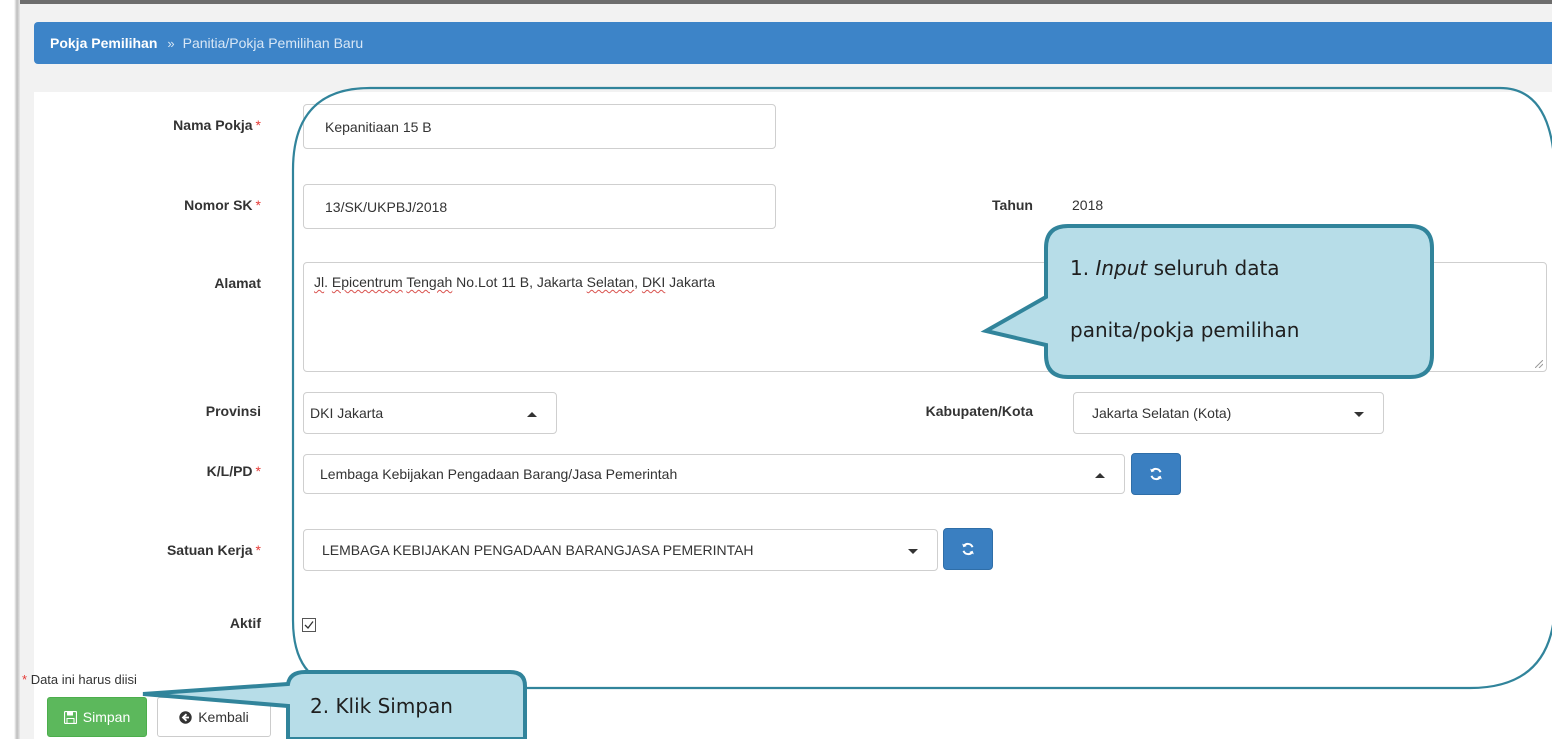 This screenshot has width=1552, height=739. I want to click on save-button: Simpan, so click(97, 717).